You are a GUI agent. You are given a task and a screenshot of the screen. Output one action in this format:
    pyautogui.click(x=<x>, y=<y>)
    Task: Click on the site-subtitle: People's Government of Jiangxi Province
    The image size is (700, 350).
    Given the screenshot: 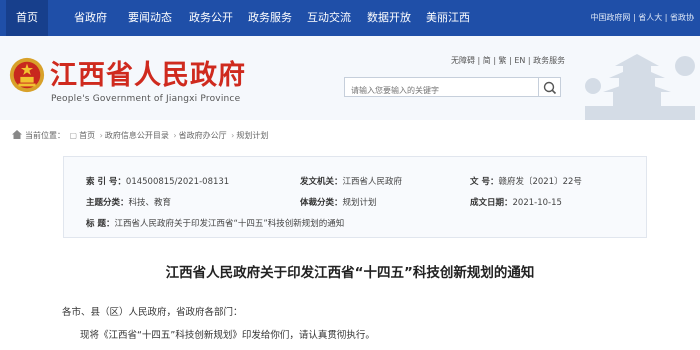 What is the action you would take?
    pyautogui.click(x=146, y=99)
    